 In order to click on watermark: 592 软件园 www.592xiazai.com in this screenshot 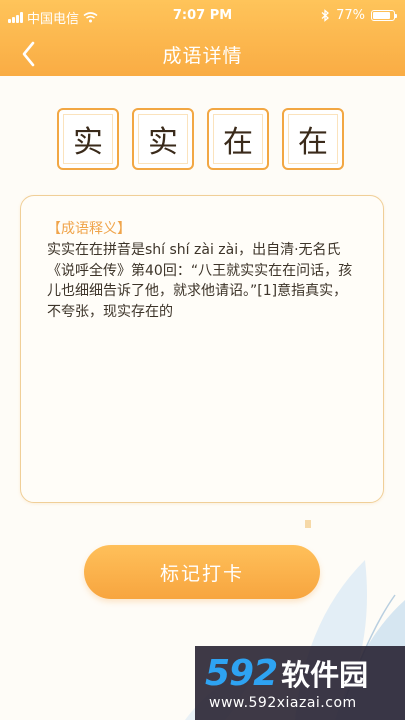, I will do `click(300, 683)`.